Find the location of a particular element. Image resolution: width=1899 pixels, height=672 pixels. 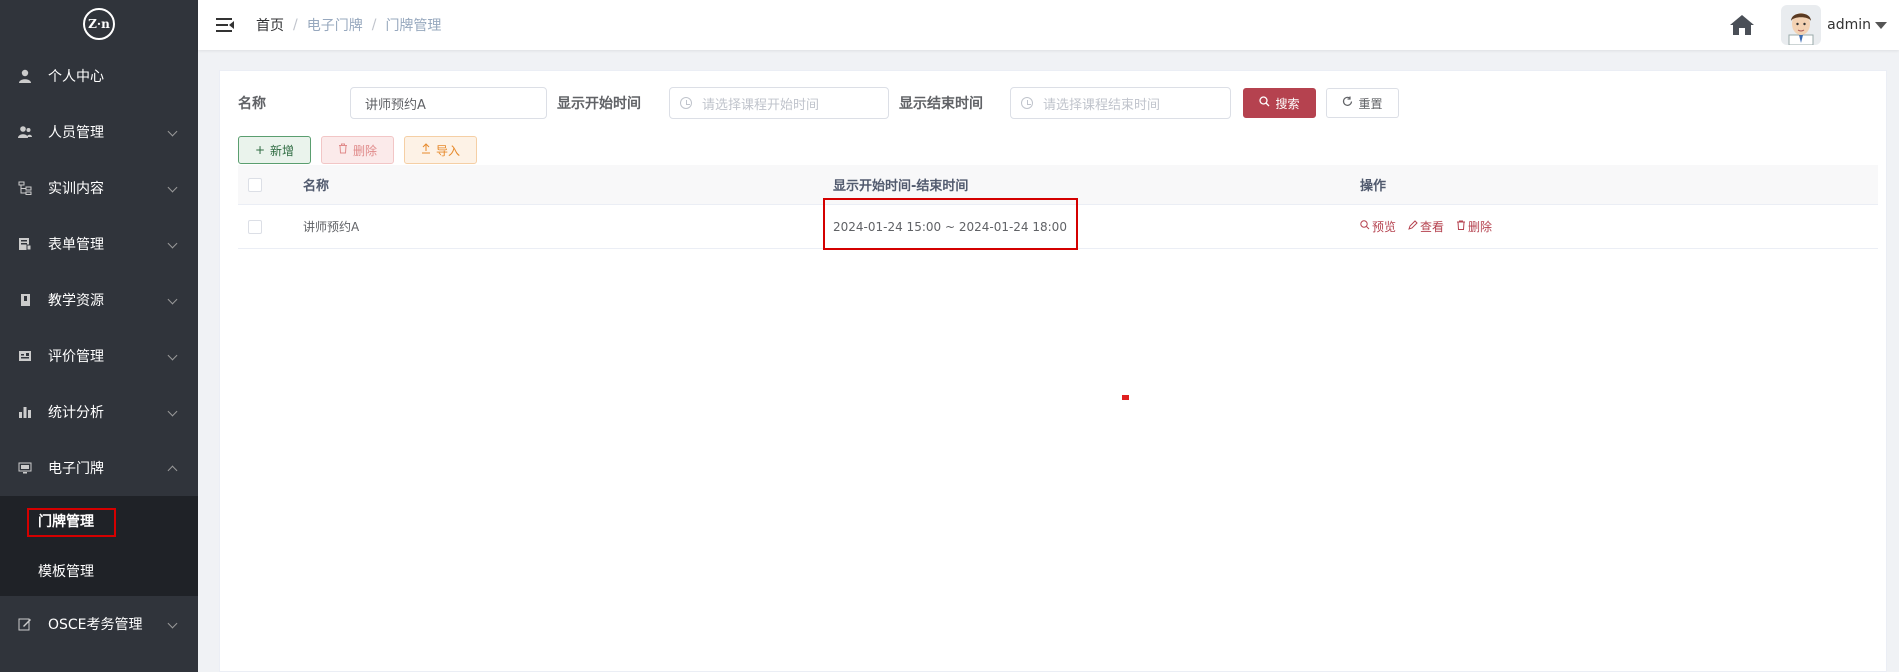

menu-toggle-icon is located at coordinates (225, 25).